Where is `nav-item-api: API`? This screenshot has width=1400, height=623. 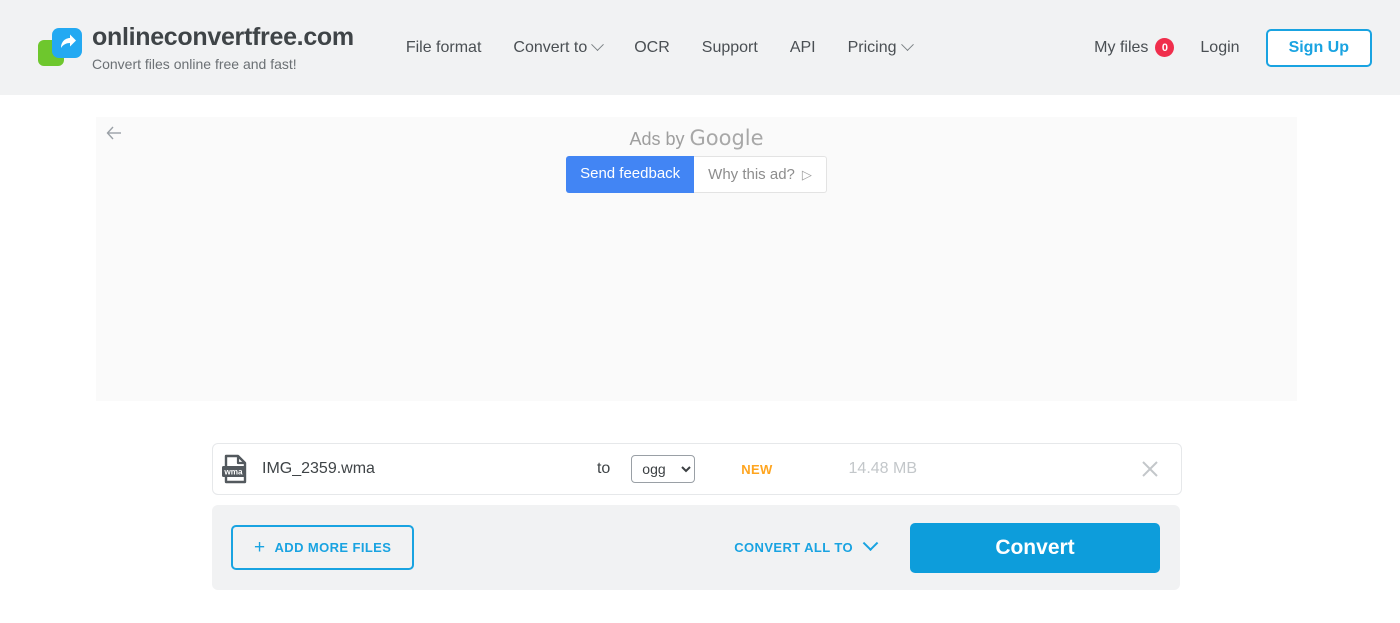
nav-item-api: API is located at coordinates (803, 48).